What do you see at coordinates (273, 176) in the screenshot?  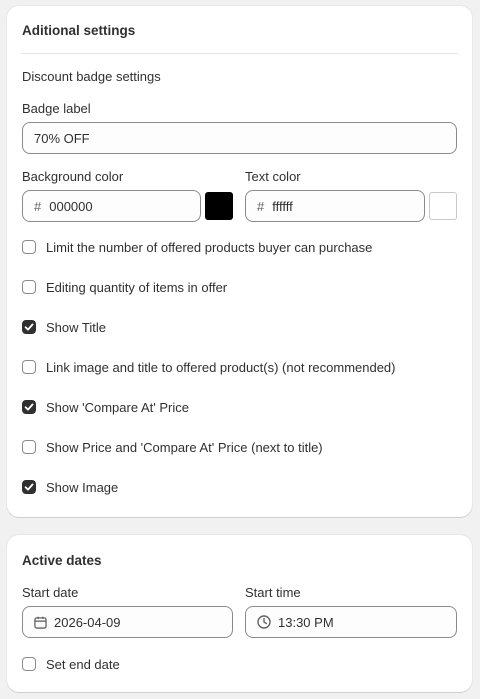 I see `text-color-label: Text color` at bounding box center [273, 176].